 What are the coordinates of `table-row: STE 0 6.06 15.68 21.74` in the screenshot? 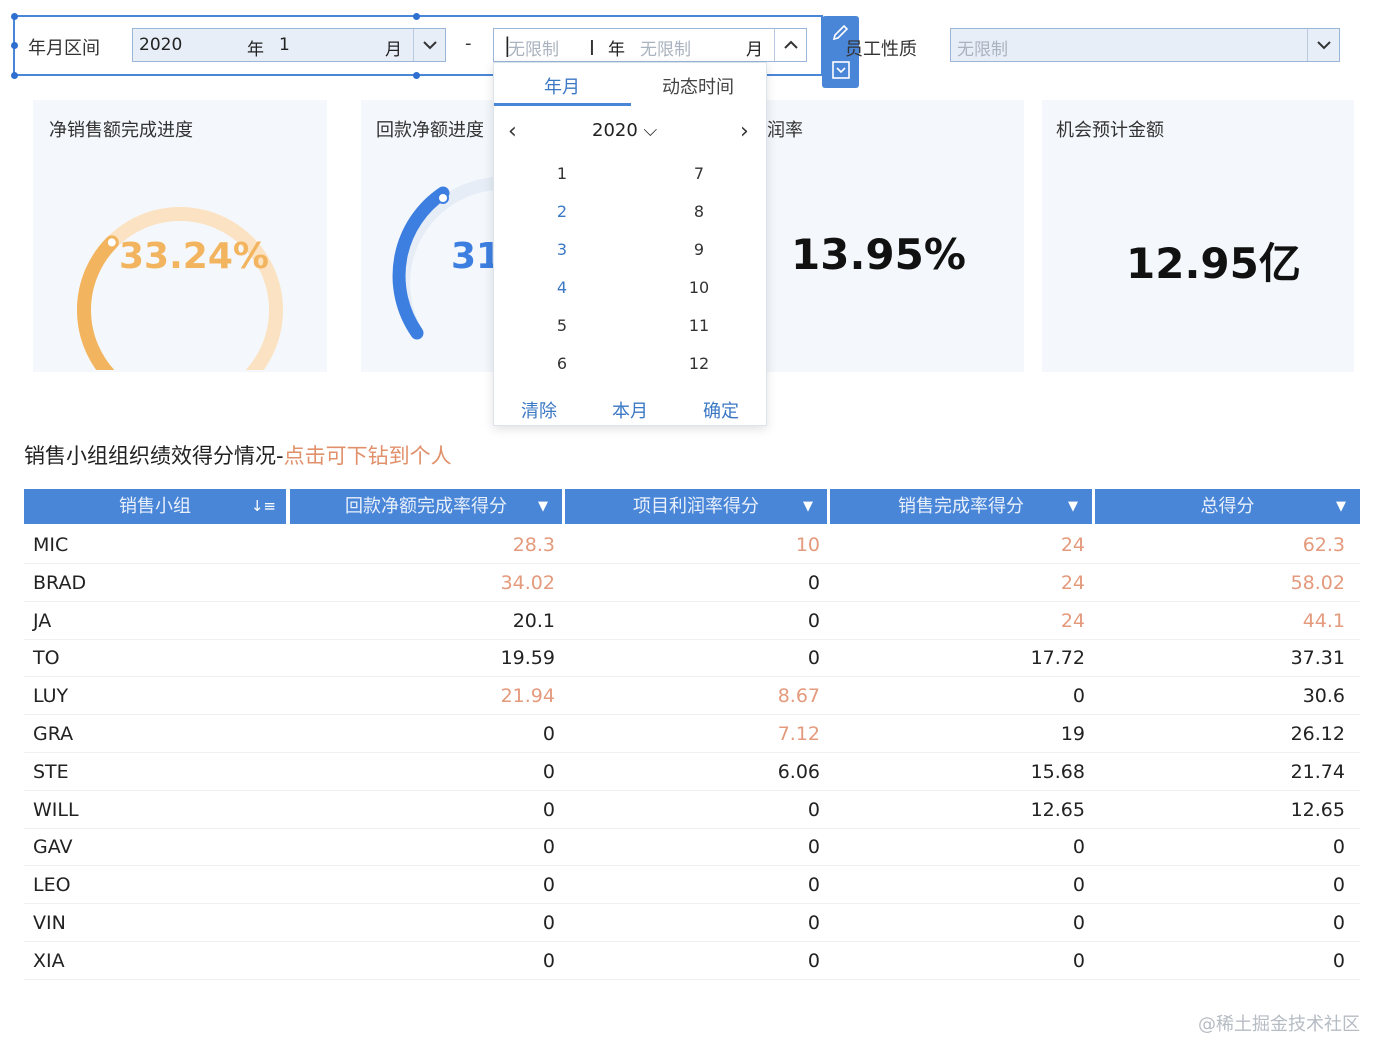 It's located at (692, 772).